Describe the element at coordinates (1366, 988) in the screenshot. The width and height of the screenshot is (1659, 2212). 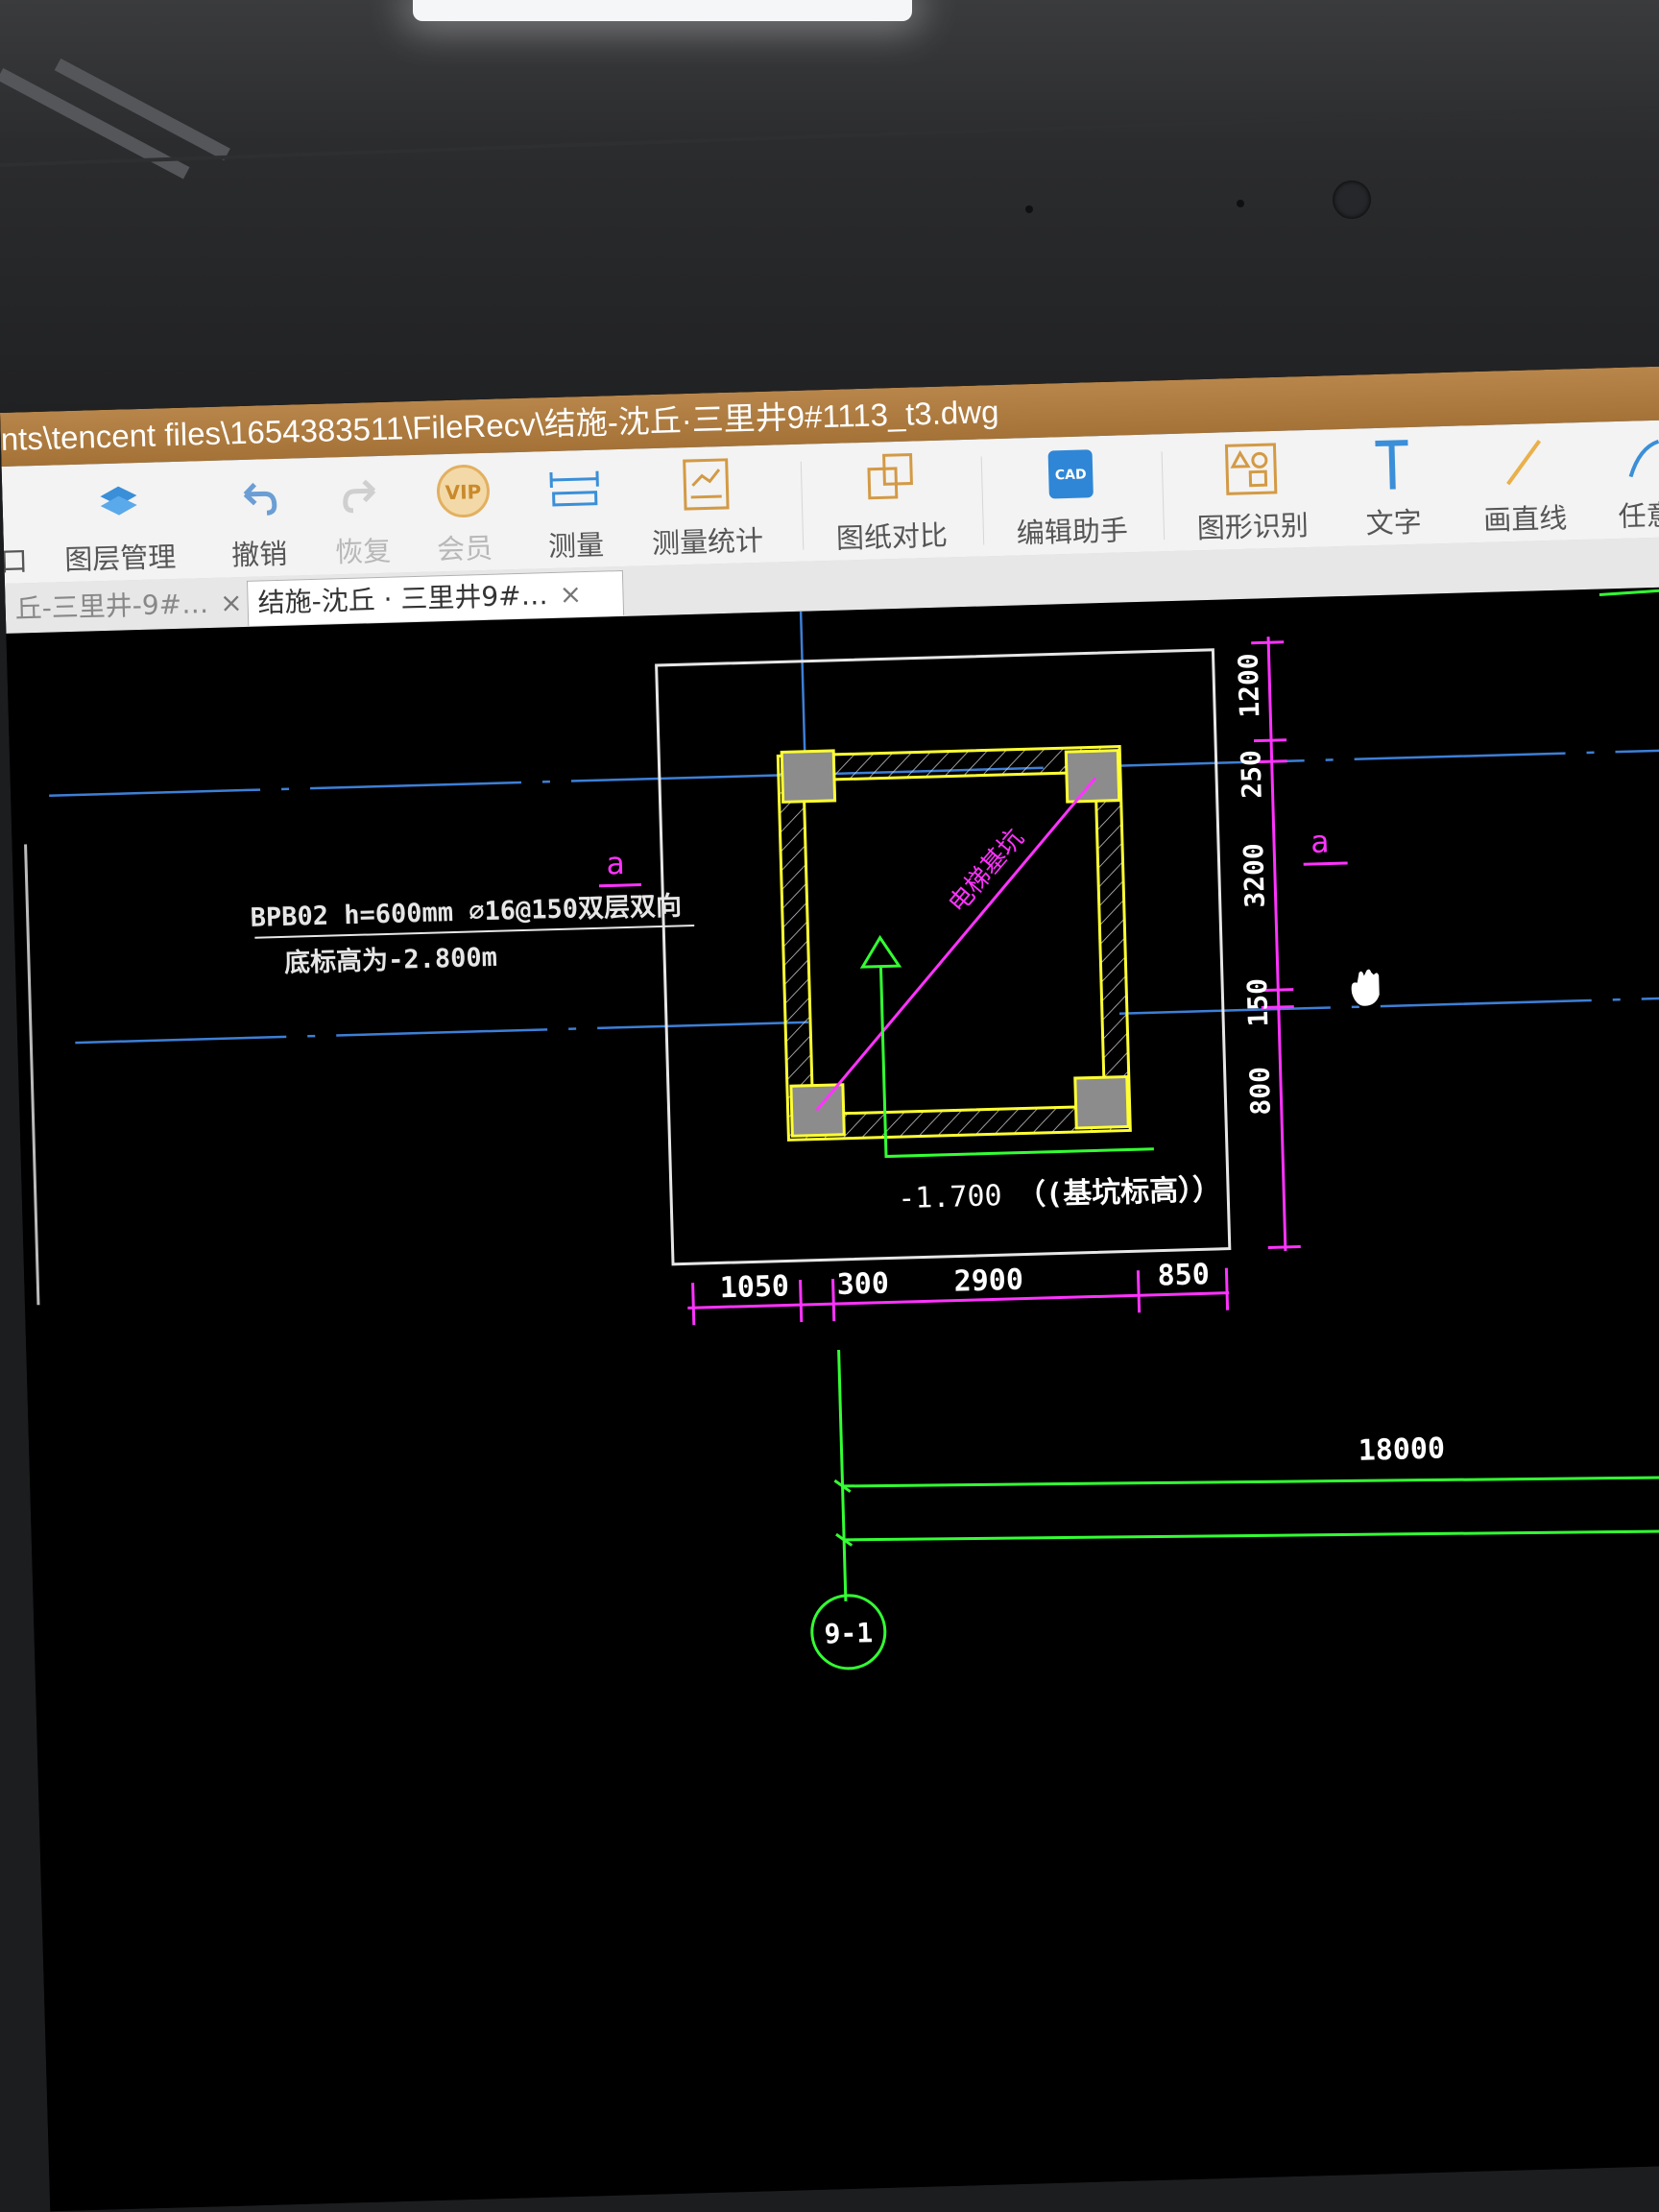
I see `pan-cursor-icon` at that location.